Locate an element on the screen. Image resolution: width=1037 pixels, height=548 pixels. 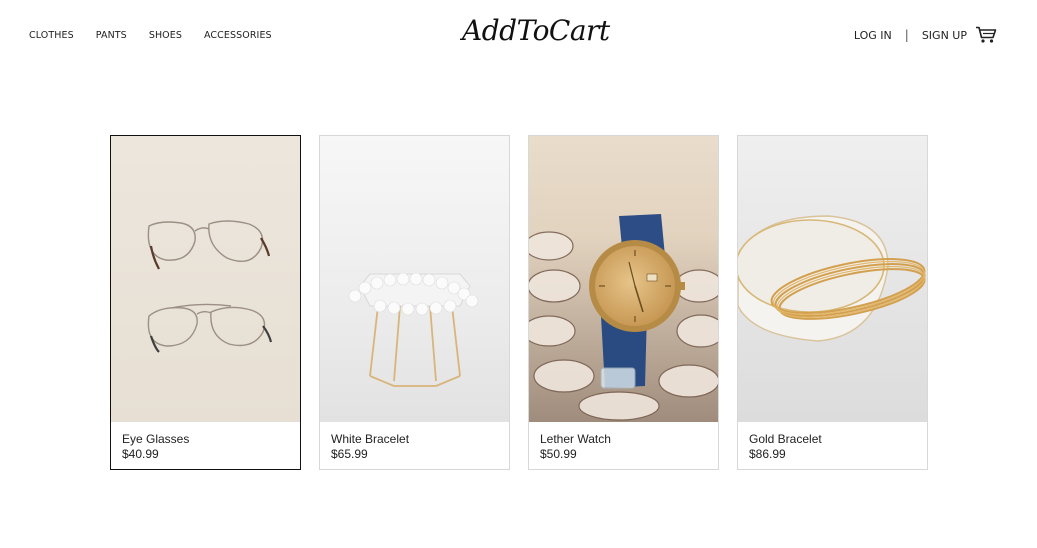
product-name: White Bracelet is located at coordinates (370, 439).